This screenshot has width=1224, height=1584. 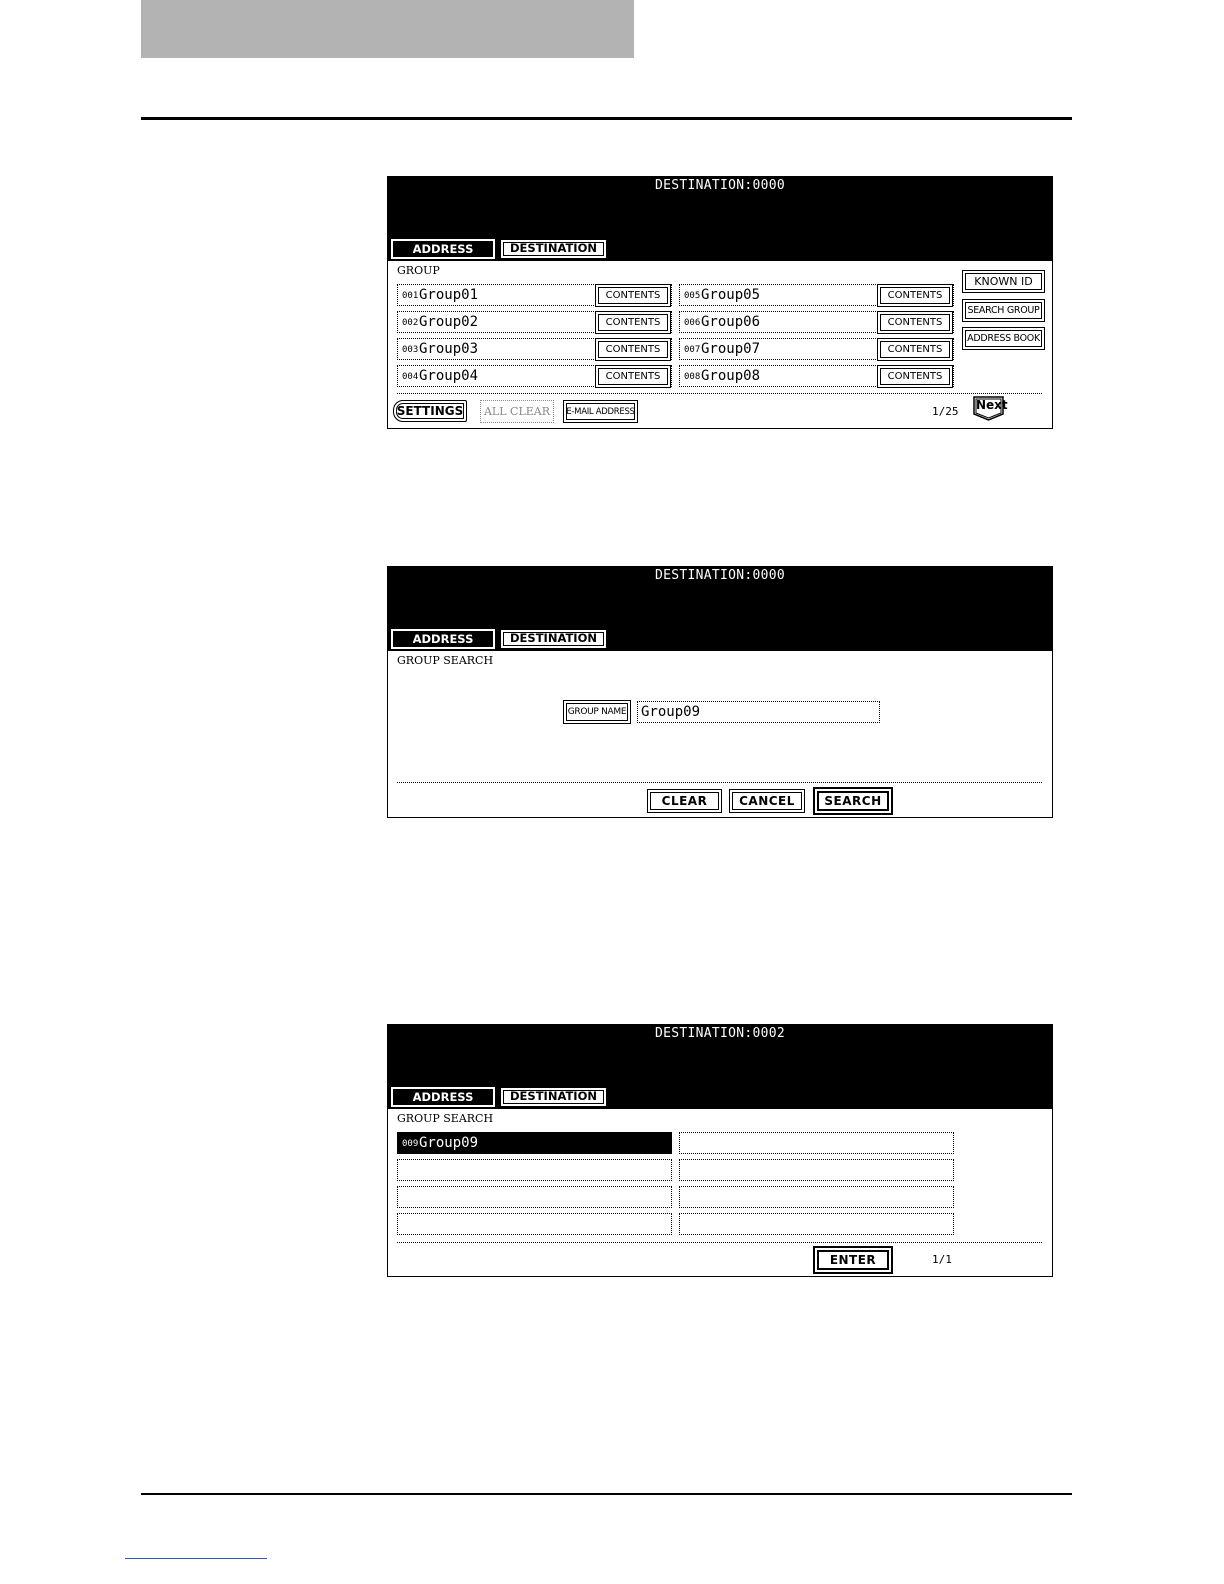 I want to click on section-title: GROUP, so click(x=418, y=270).